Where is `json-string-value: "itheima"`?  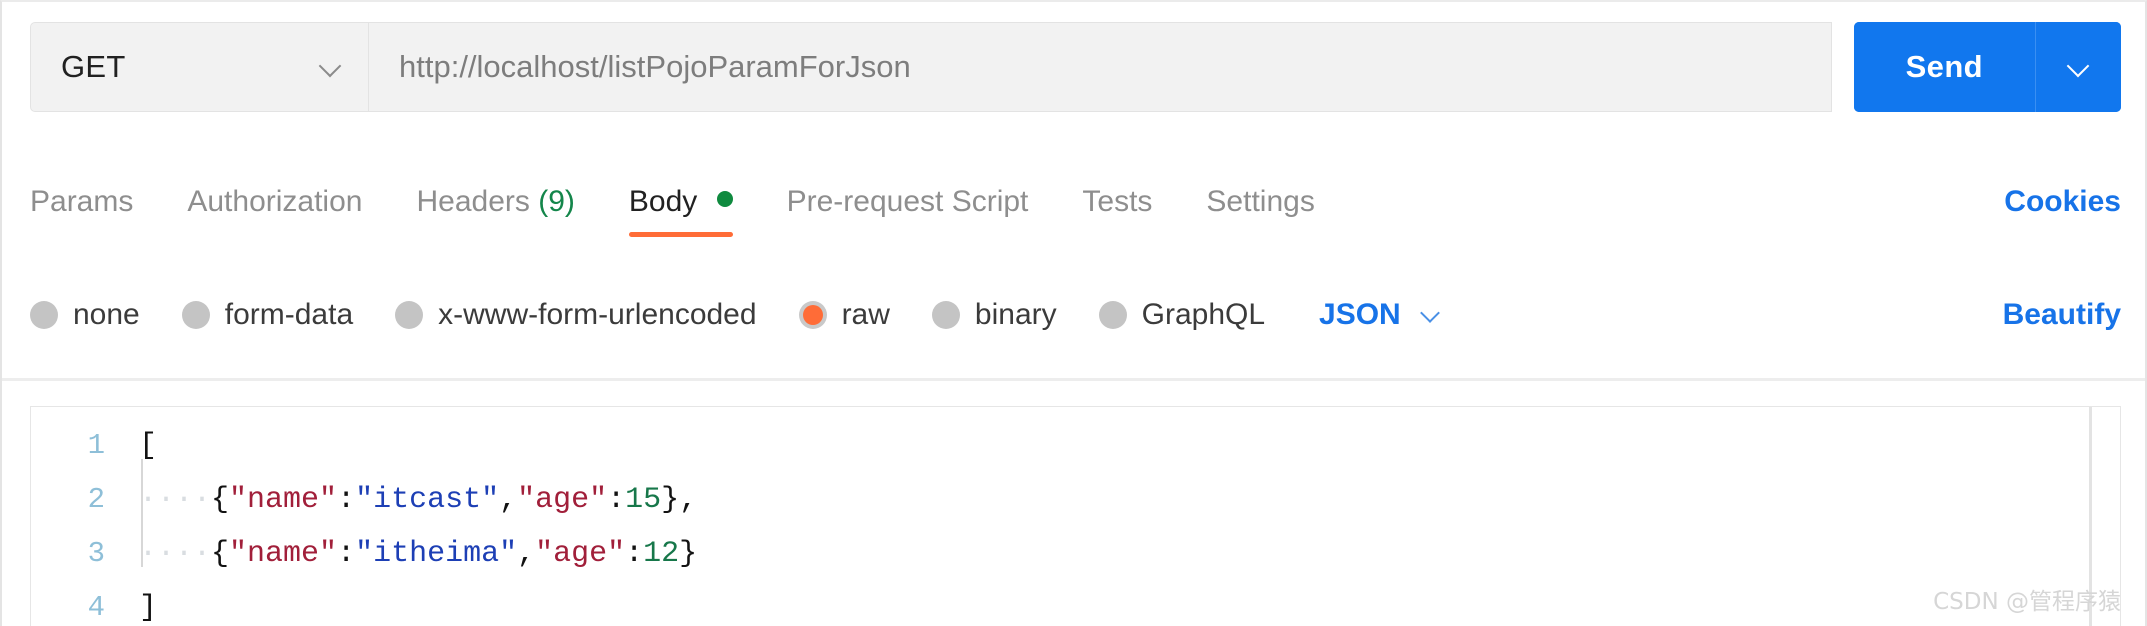 json-string-value: "itheima" is located at coordinates (436, 554).